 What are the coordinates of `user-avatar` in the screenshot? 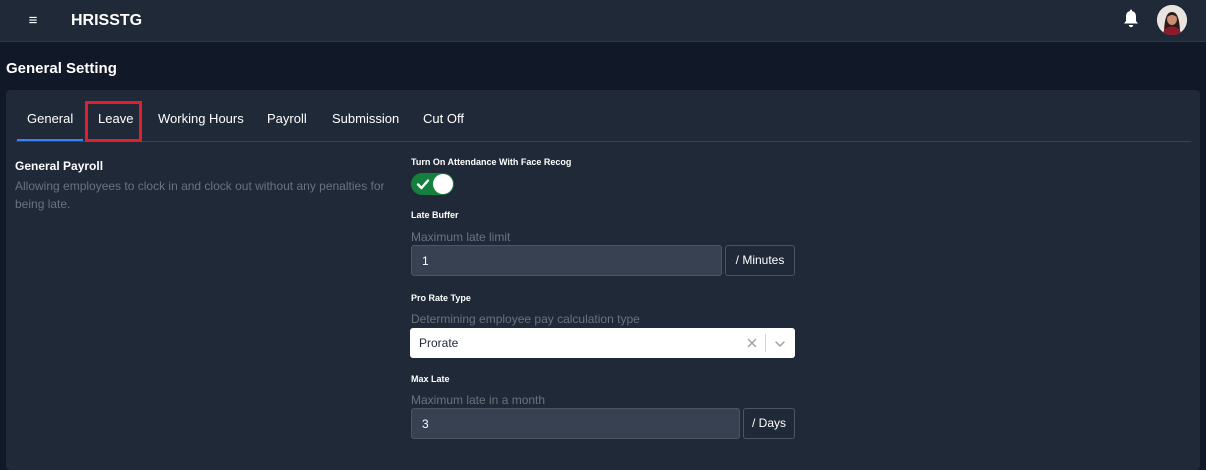 It's located at (1172, 20).